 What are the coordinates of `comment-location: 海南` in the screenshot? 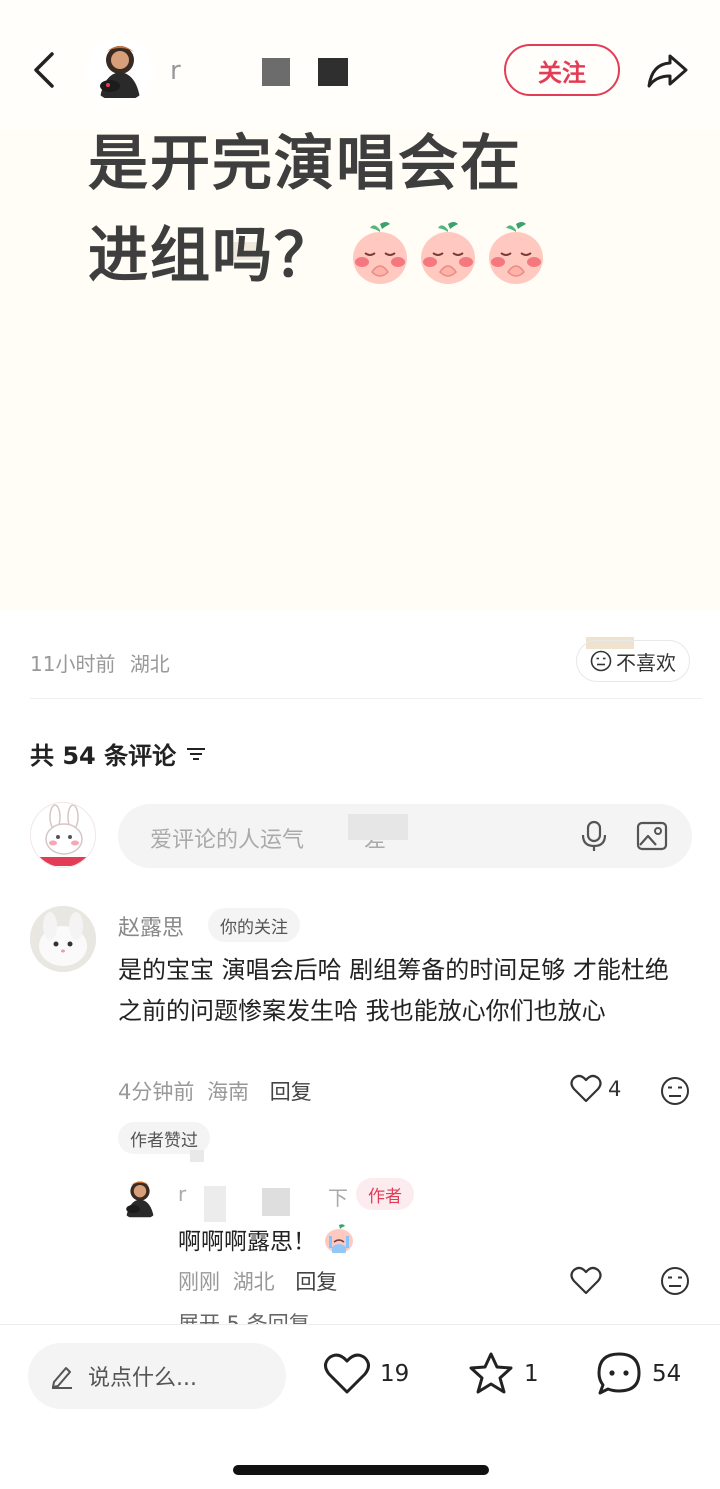 It's located at (228, 1092).